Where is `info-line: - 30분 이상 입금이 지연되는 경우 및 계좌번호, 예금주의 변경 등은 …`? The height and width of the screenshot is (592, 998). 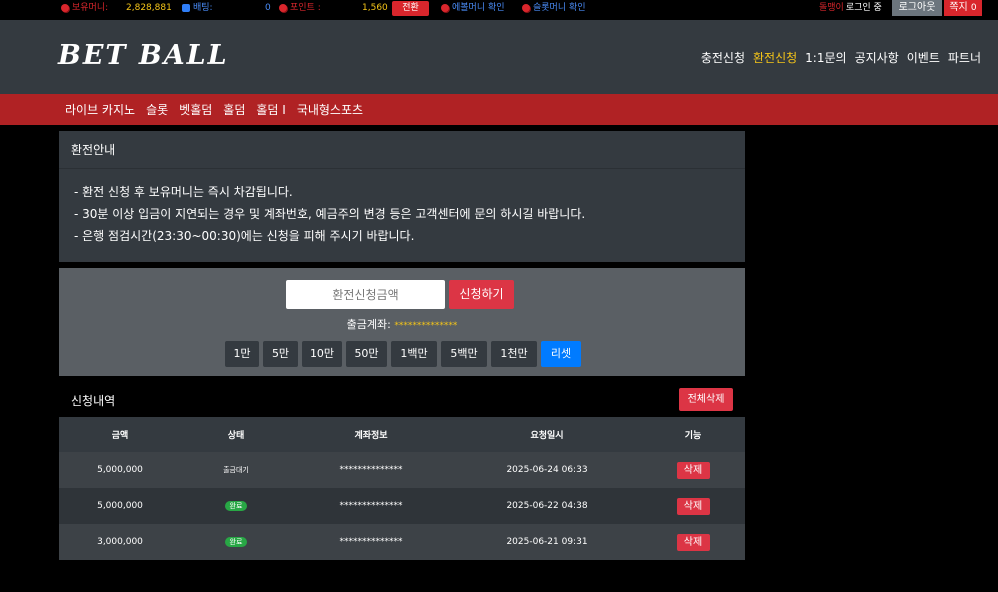
info-line: - 30분 이상 입금이 지연되는 경우 및 계좌번호, 예금주의 변경 등은 … is located at coordinates (330, 214).